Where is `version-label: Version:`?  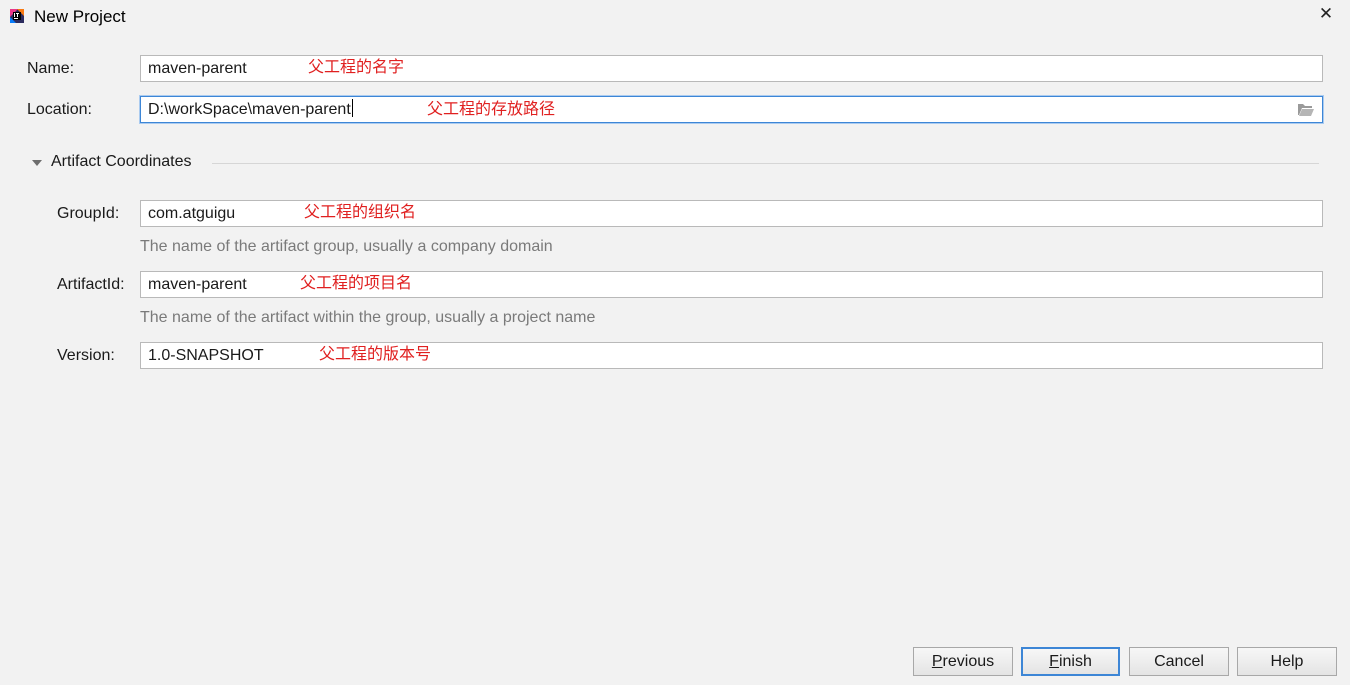
version-label: Version: is located at coordinates (86, 355).